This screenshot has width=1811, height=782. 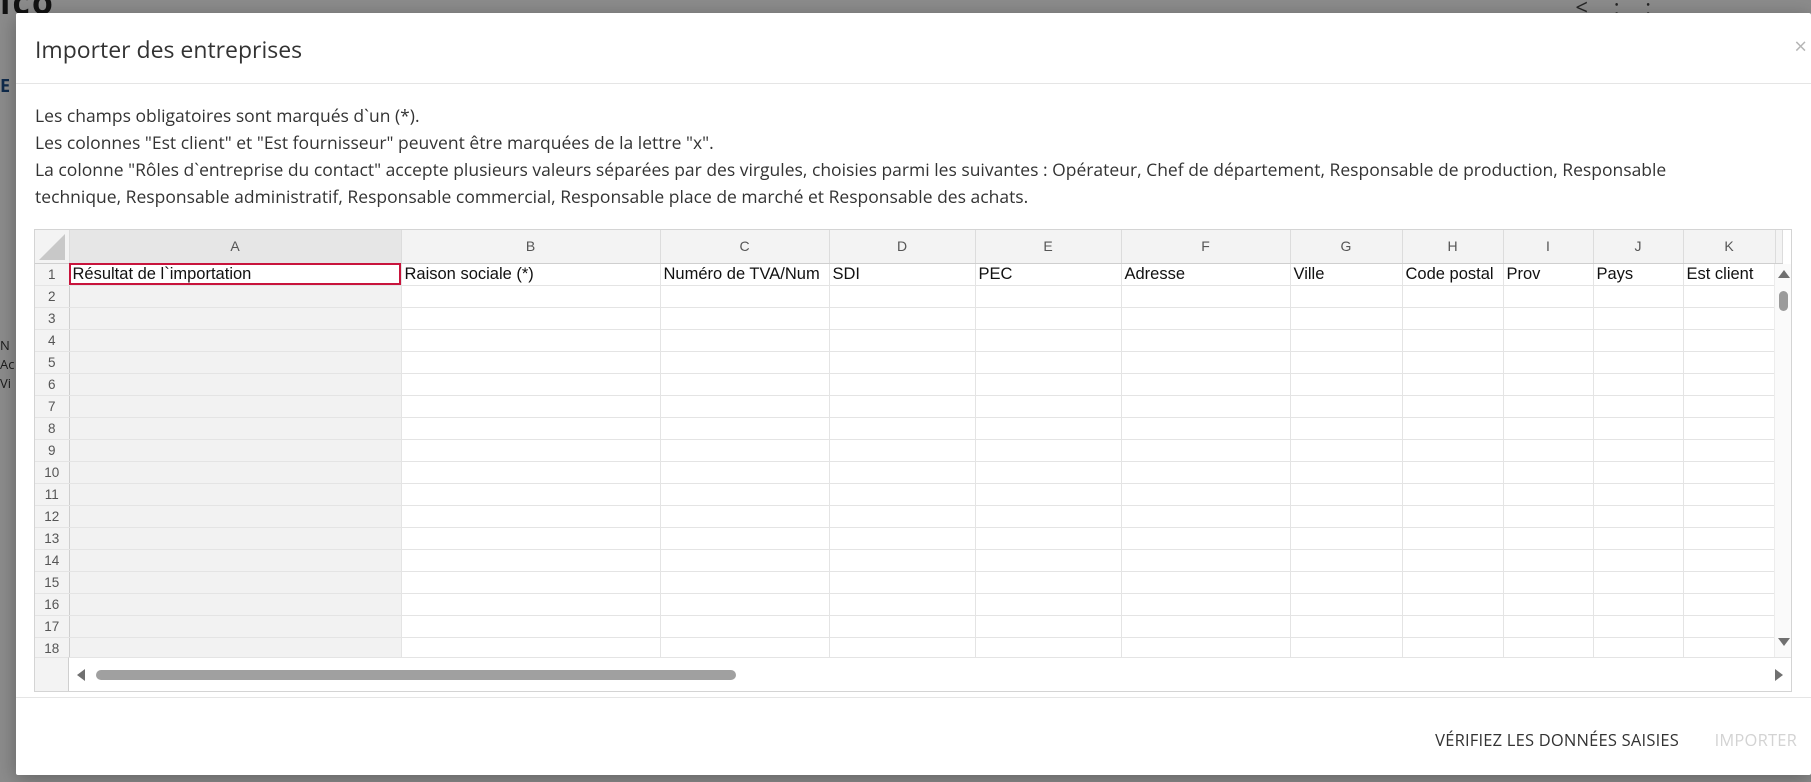 What do you see at coordinates (745, 247) in the screenshot?
I see `column-header: C` at bounding box center [745, 247].